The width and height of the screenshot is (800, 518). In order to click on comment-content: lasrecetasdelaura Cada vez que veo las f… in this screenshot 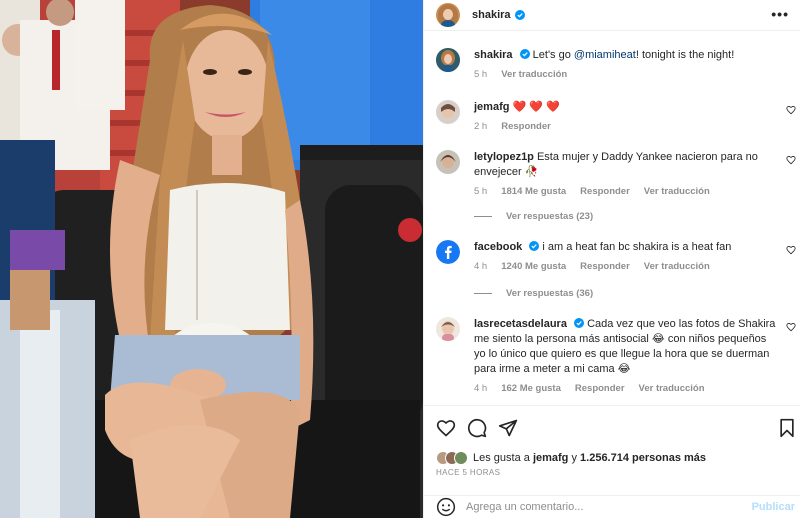, I will do `click(627, 356)`.